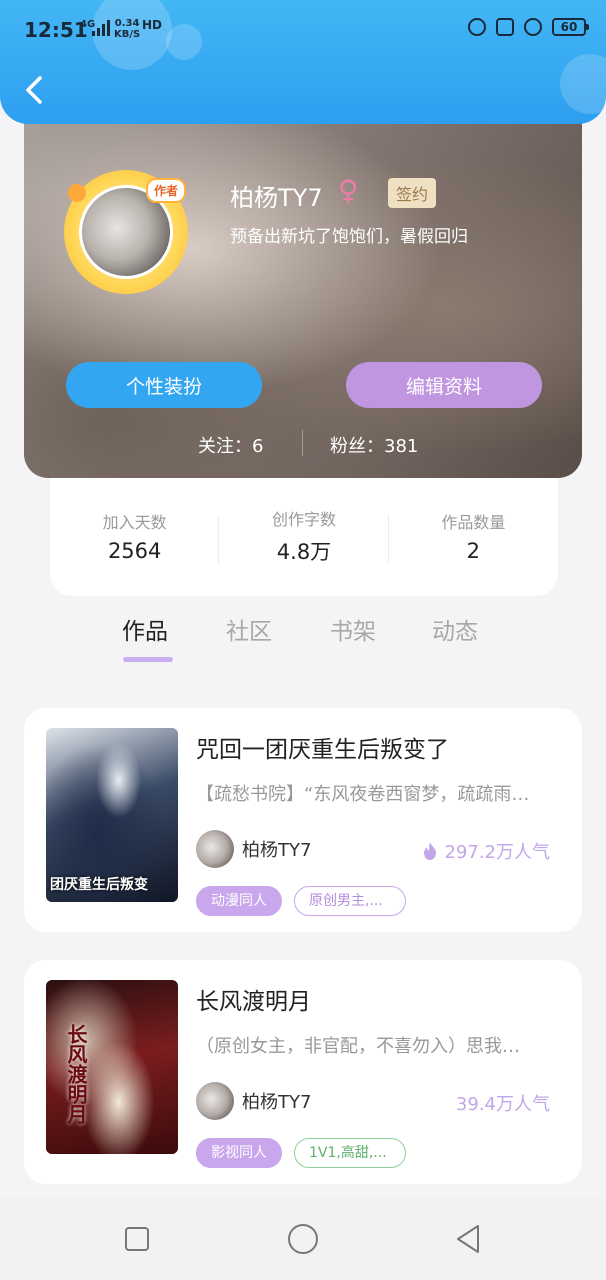 The height and width of the screenshot is (1280, 606). What do you see at coordinates (477, 27) in the screenshot?
I see `dnd-icon` at bounding box center [477, 27].